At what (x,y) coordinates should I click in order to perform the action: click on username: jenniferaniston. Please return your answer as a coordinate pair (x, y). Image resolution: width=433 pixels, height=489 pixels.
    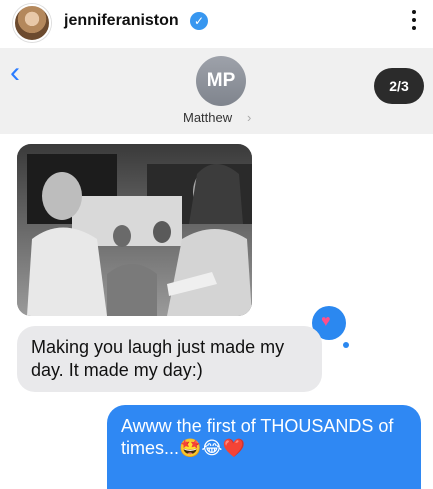
    Looking at the image, I should click on (121, 21).